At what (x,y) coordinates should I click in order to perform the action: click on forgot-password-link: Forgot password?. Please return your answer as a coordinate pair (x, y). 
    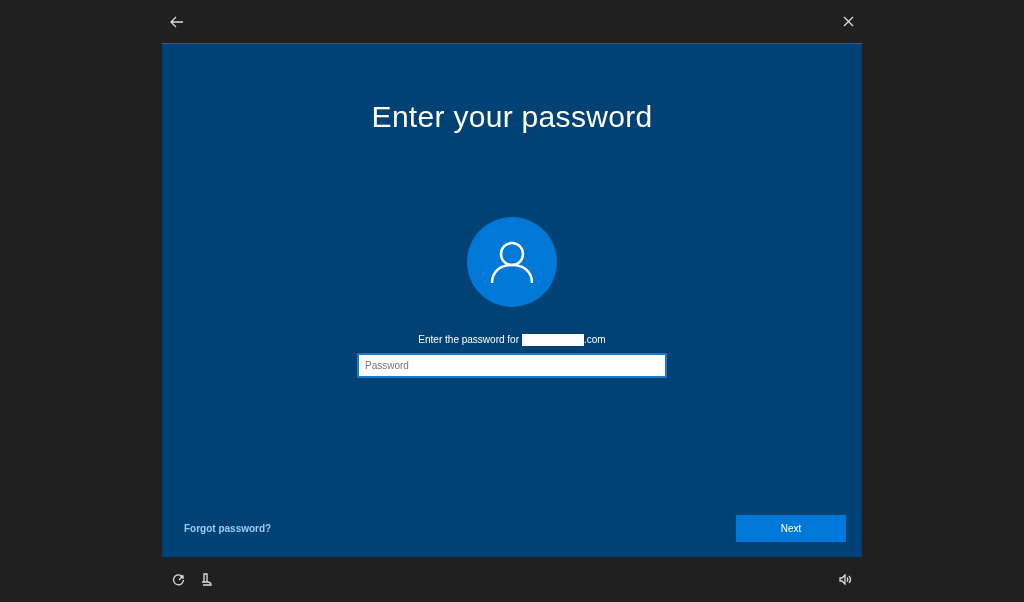
    Looking at the image, I should click on (228, 528).